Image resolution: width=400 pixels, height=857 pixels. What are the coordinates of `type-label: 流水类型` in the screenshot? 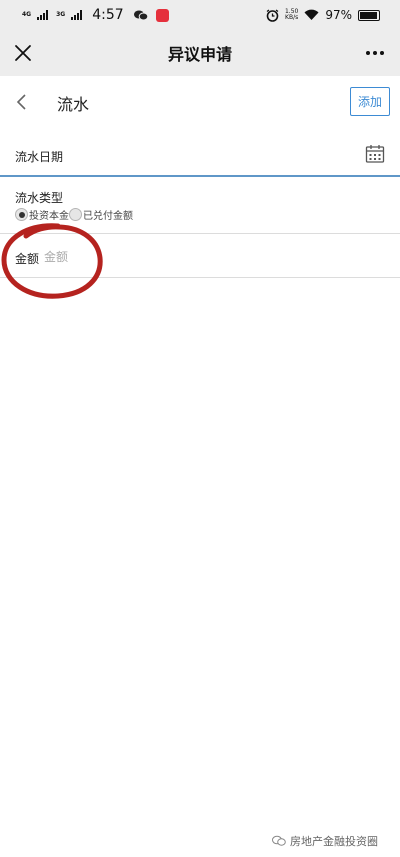 It's located at (39, 198).